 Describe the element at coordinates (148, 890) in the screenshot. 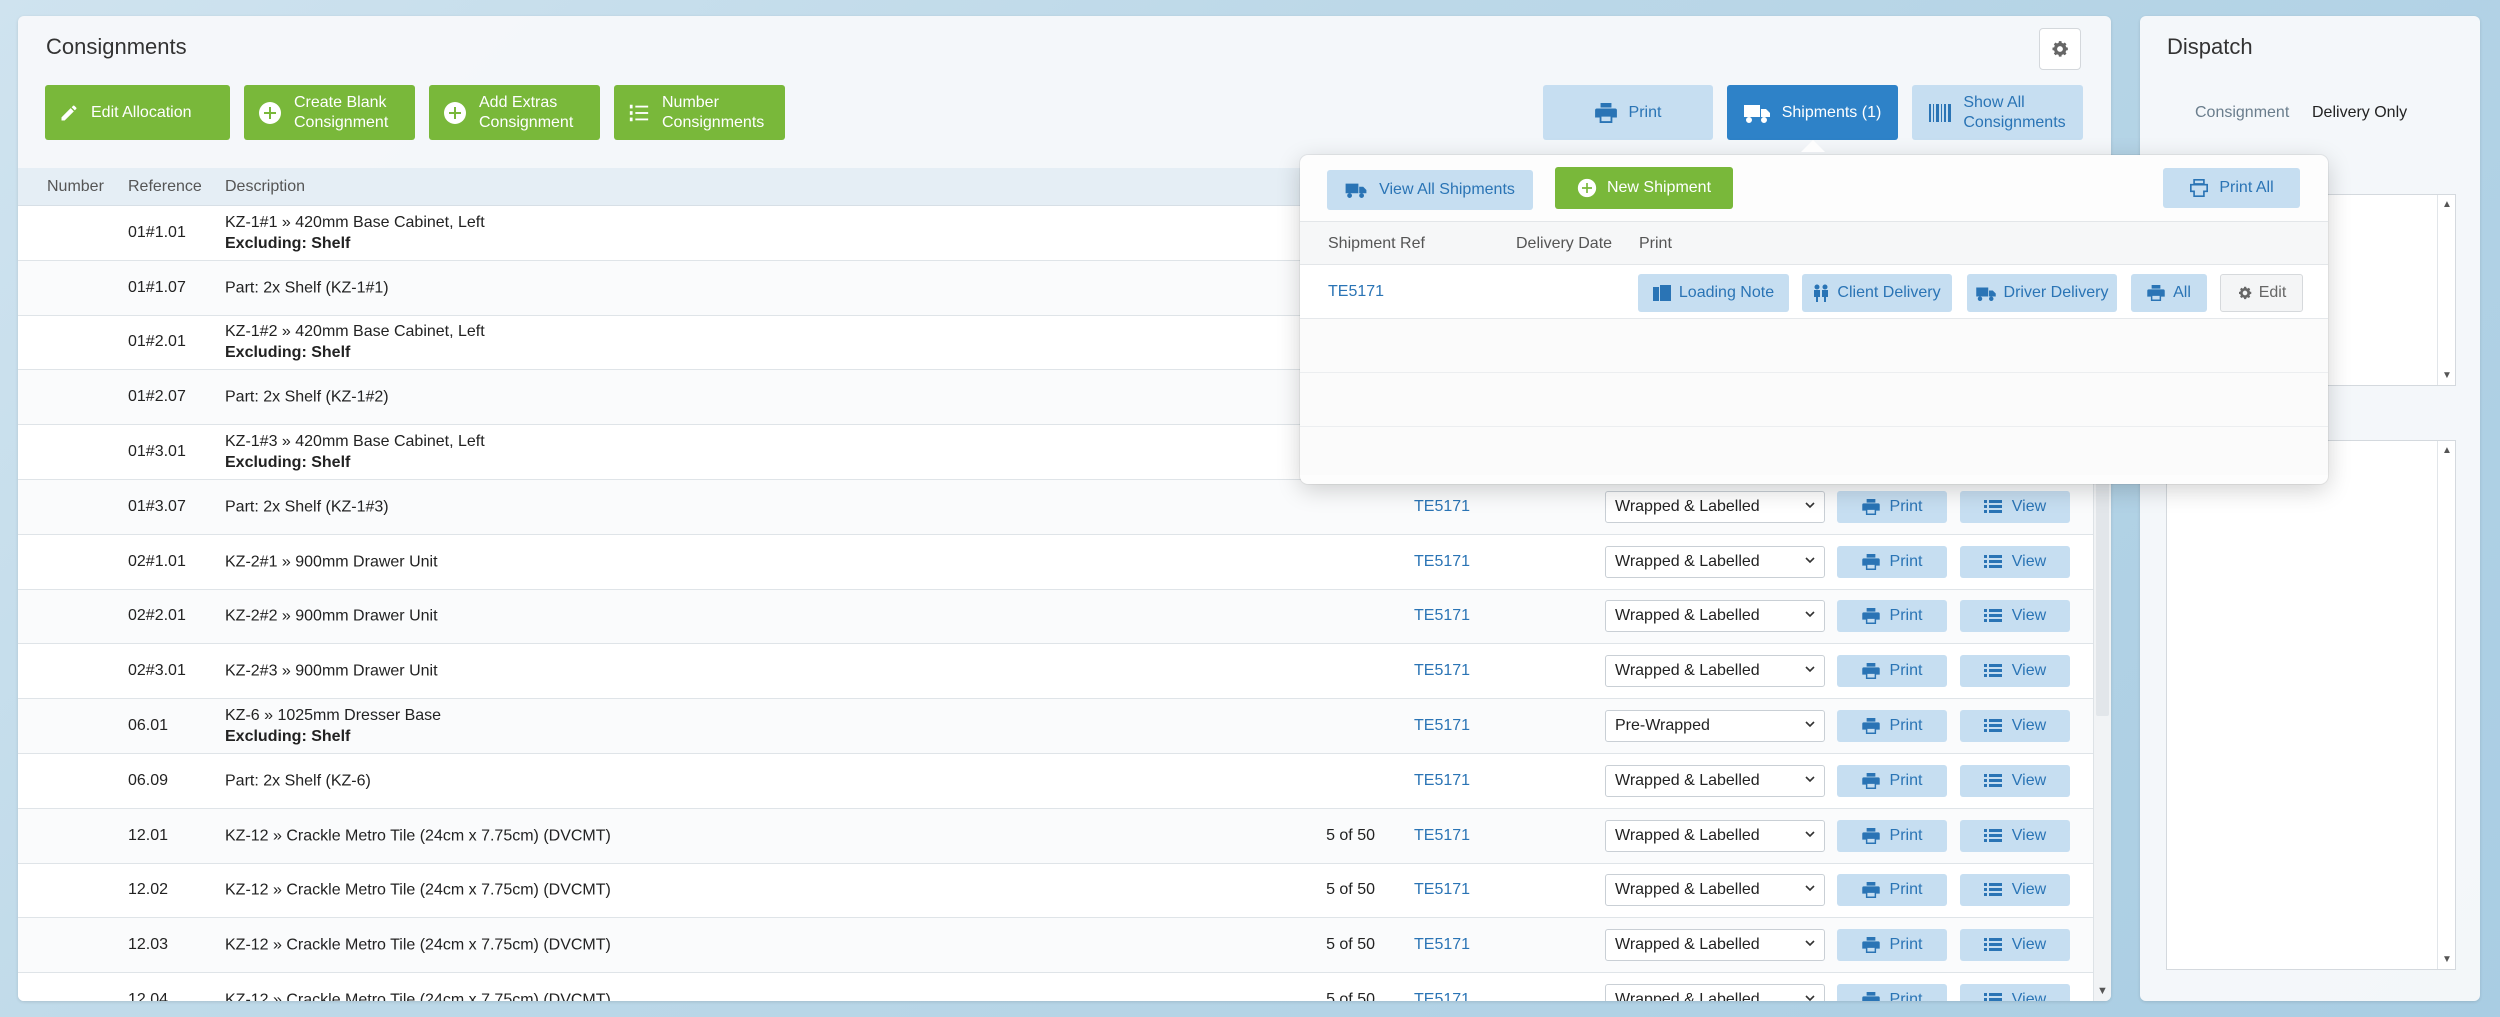

I see `row-reference: 12.02` at that location.